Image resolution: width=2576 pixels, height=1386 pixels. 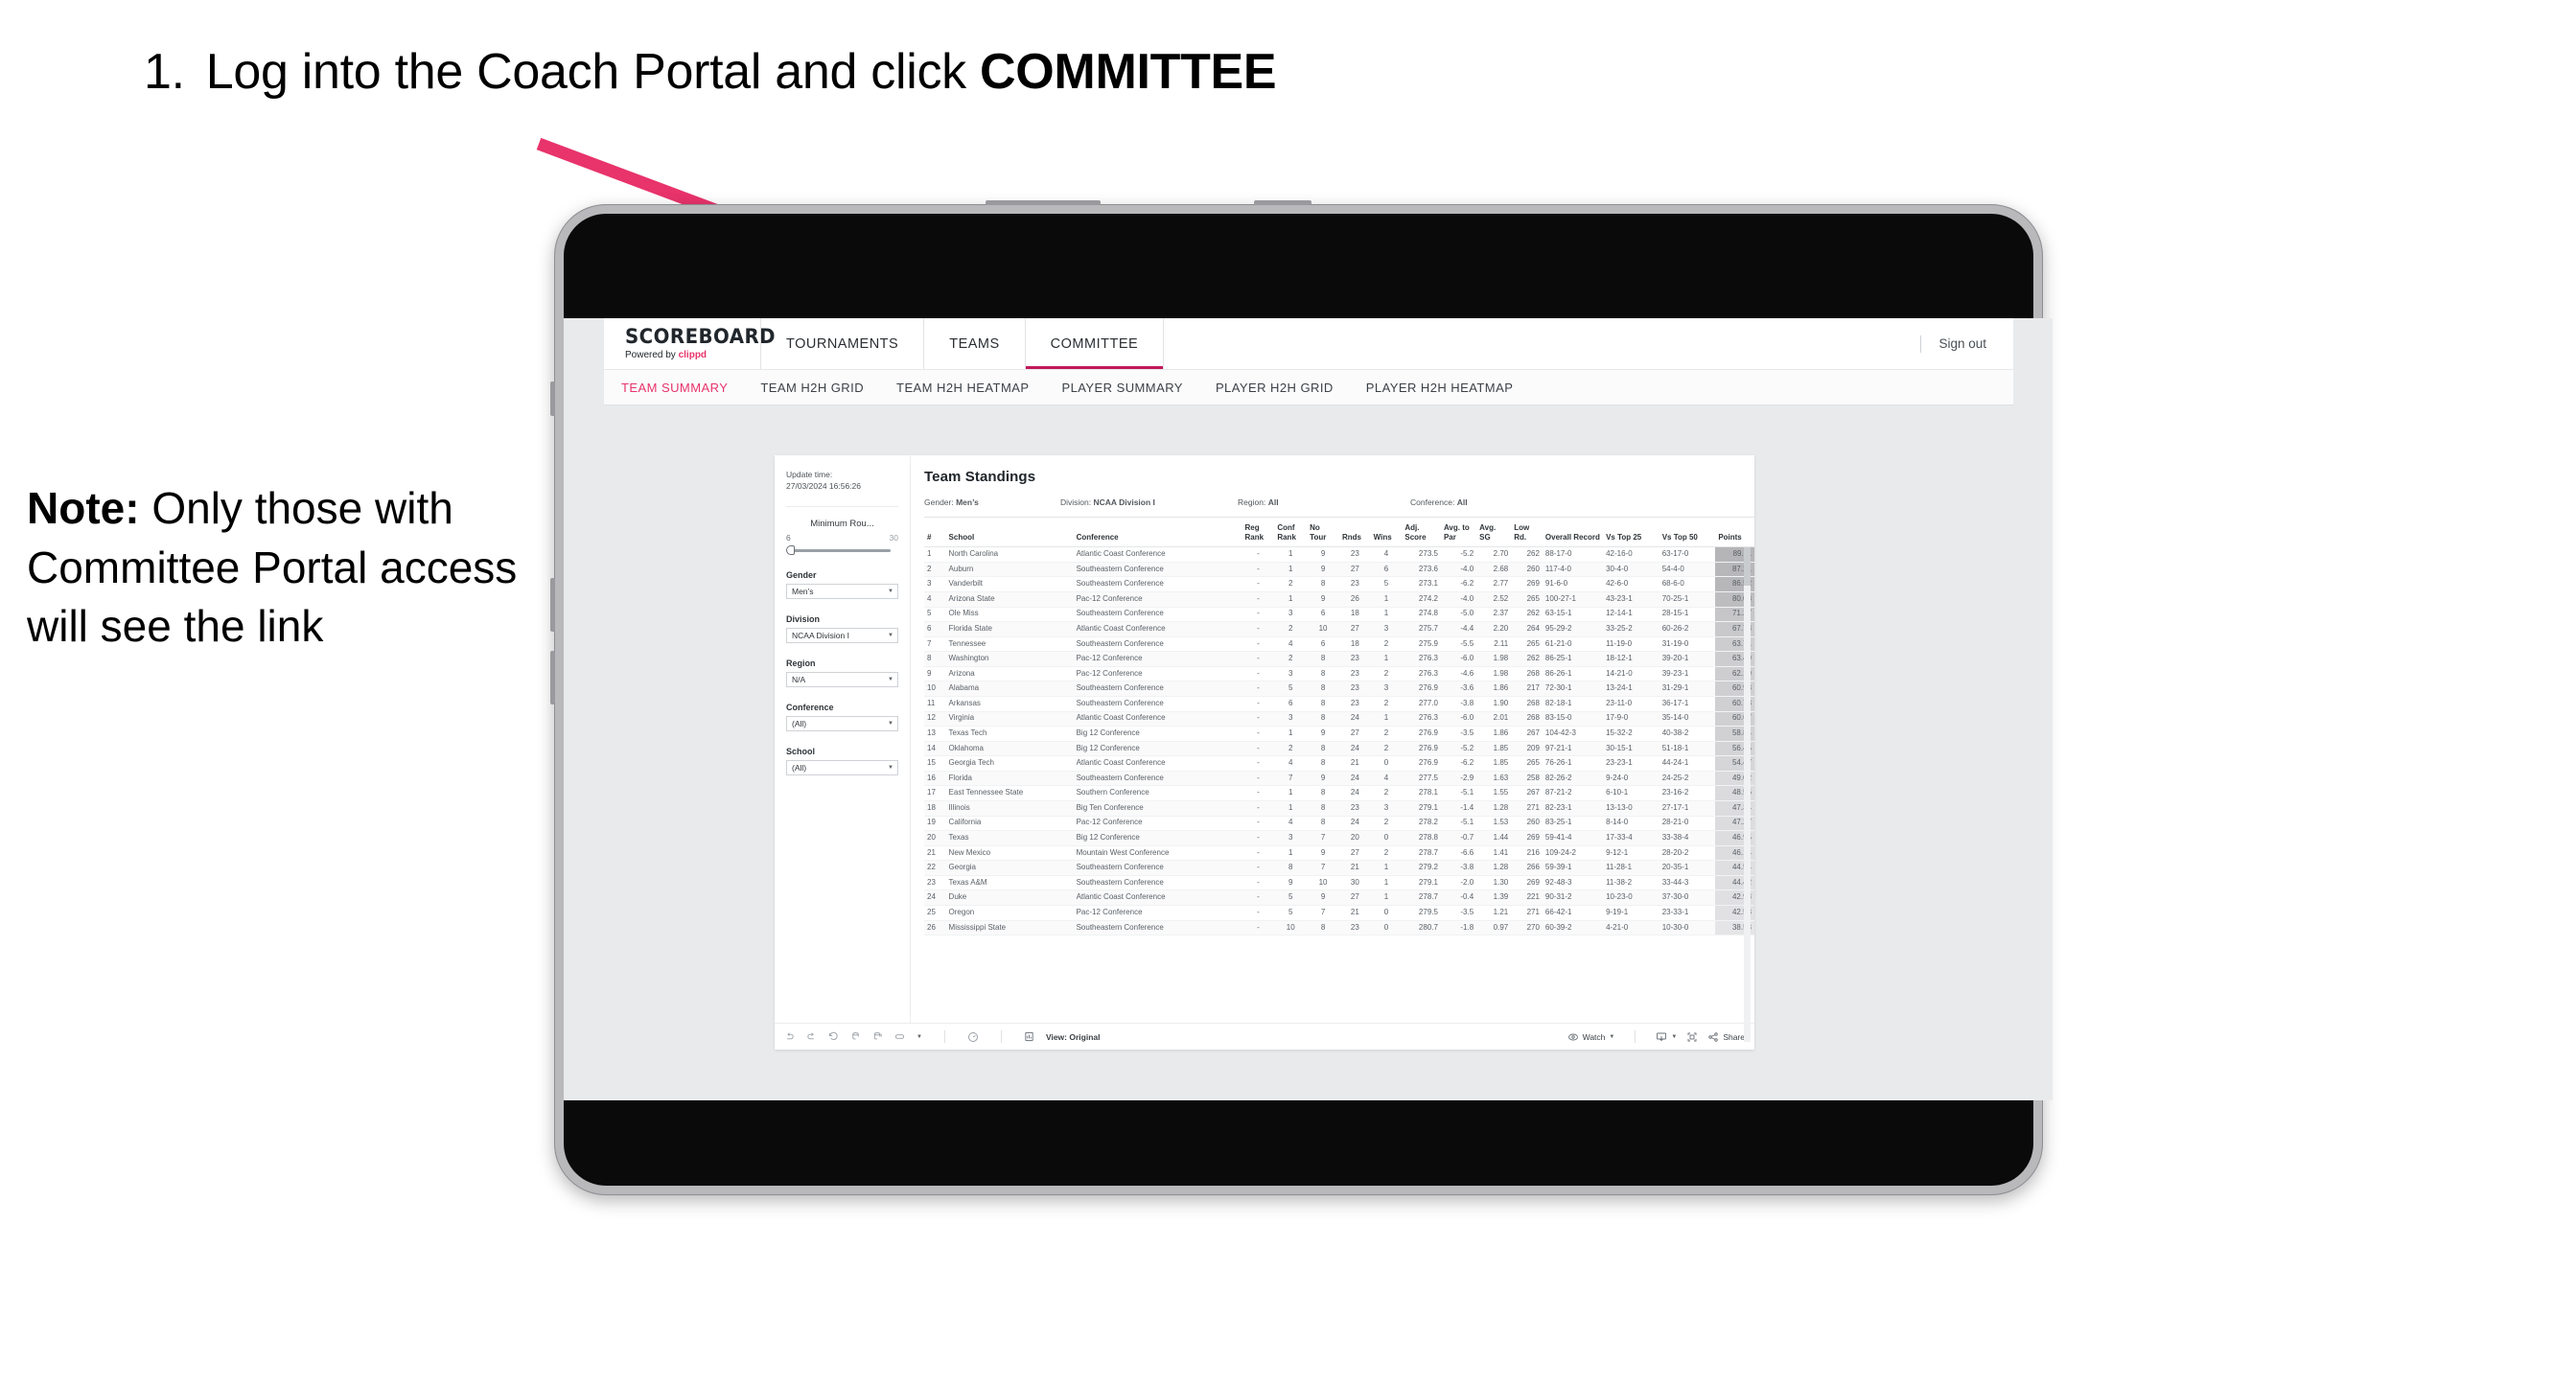 I want to click on highlight-icon, so click(x=899, y=1036).